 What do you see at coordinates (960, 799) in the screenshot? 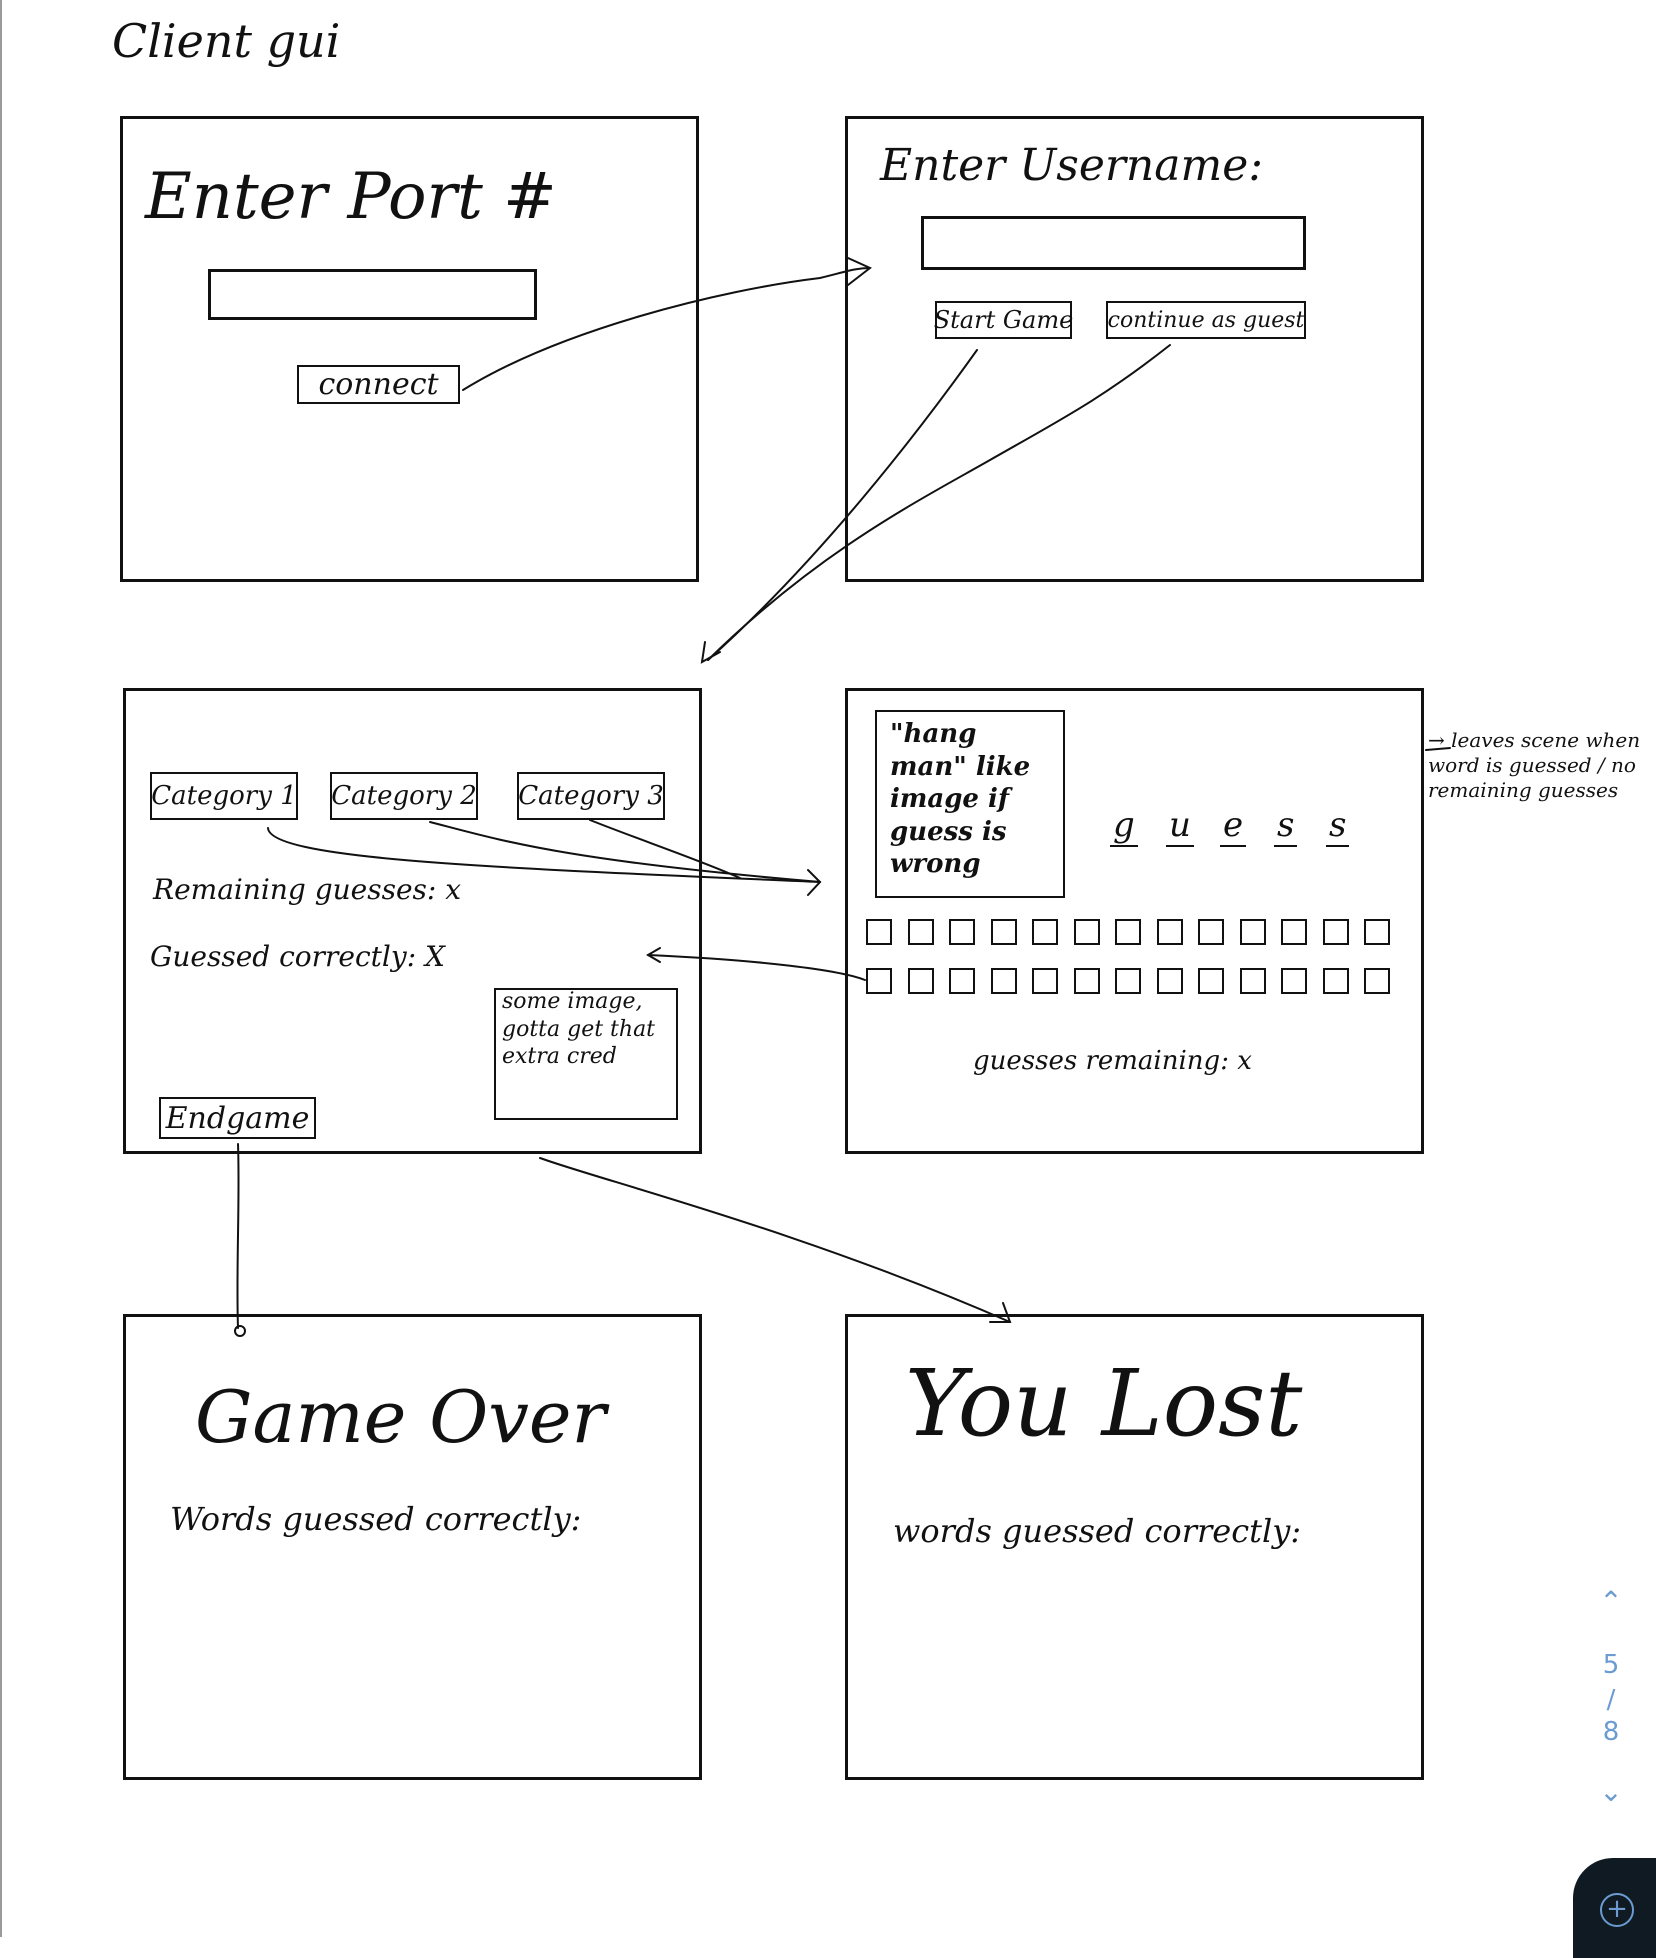
I see `hangman-image-note: "hang man" like image if guess is wrong` at bounding box center [960, 799].